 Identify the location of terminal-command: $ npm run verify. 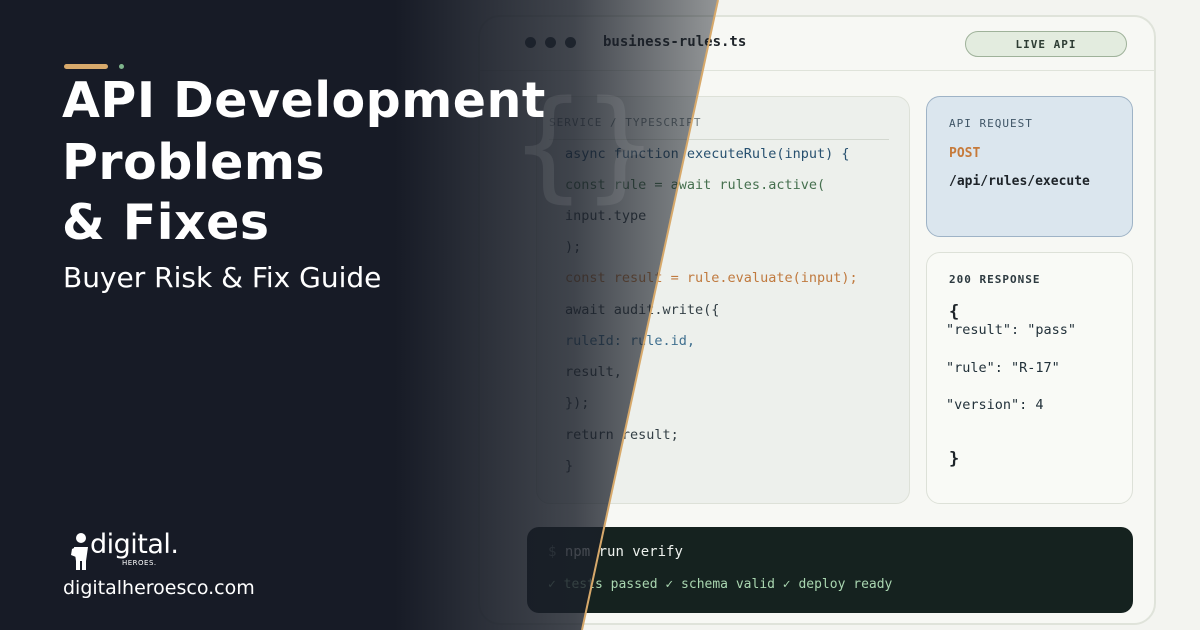
(615, 552).